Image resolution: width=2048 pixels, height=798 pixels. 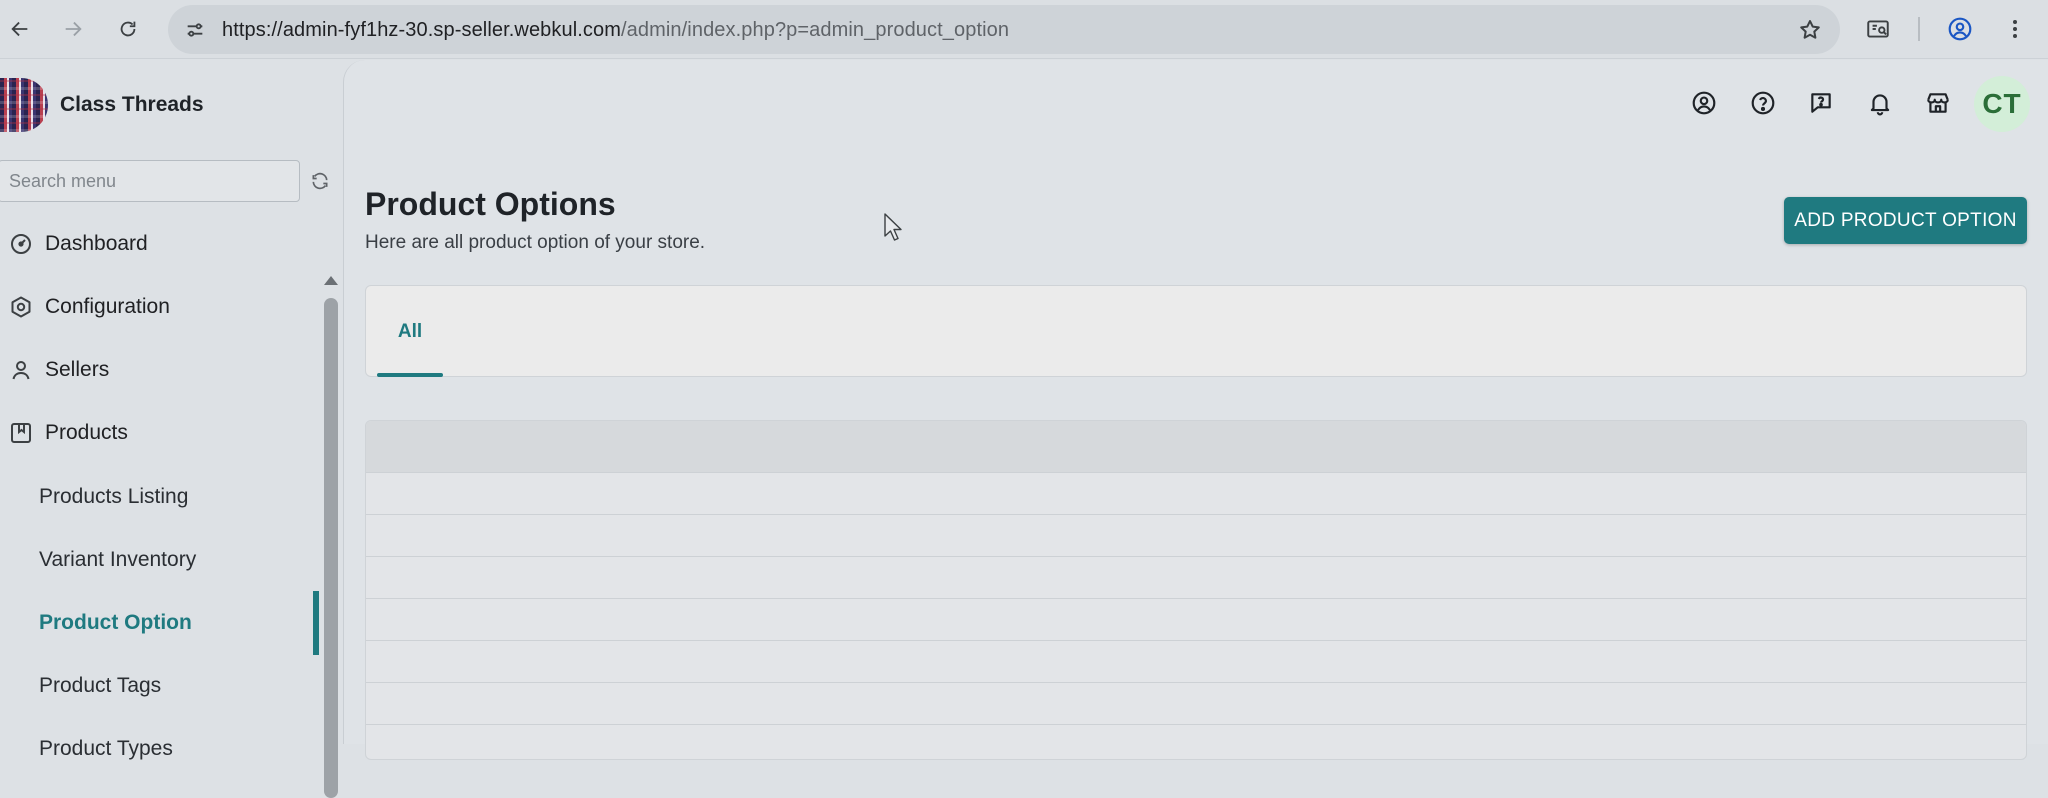 I want to click on table-header, so click(x=1196, y=447).